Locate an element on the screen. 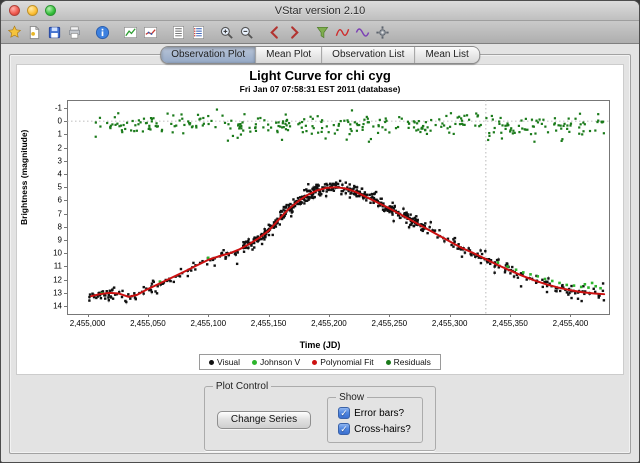 The height and width of the screenshot is (463, 640). observation-plot-icon is located at coordinates (130, 32).